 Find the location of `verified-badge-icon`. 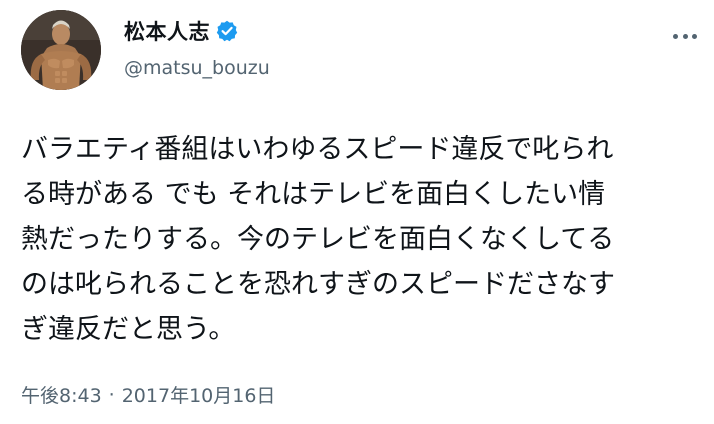

verified-badge-icon is located at coordinates (227, 31).